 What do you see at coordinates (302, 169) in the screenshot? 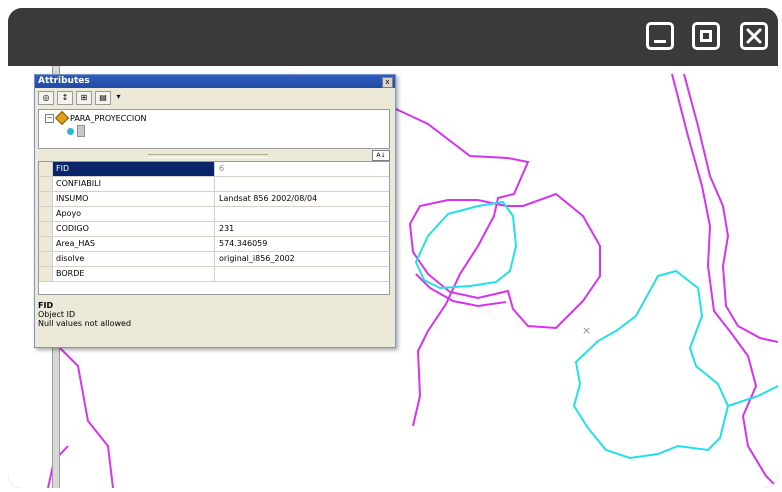
I see `field-value-cell: 6` at bounding box center [302, 169].